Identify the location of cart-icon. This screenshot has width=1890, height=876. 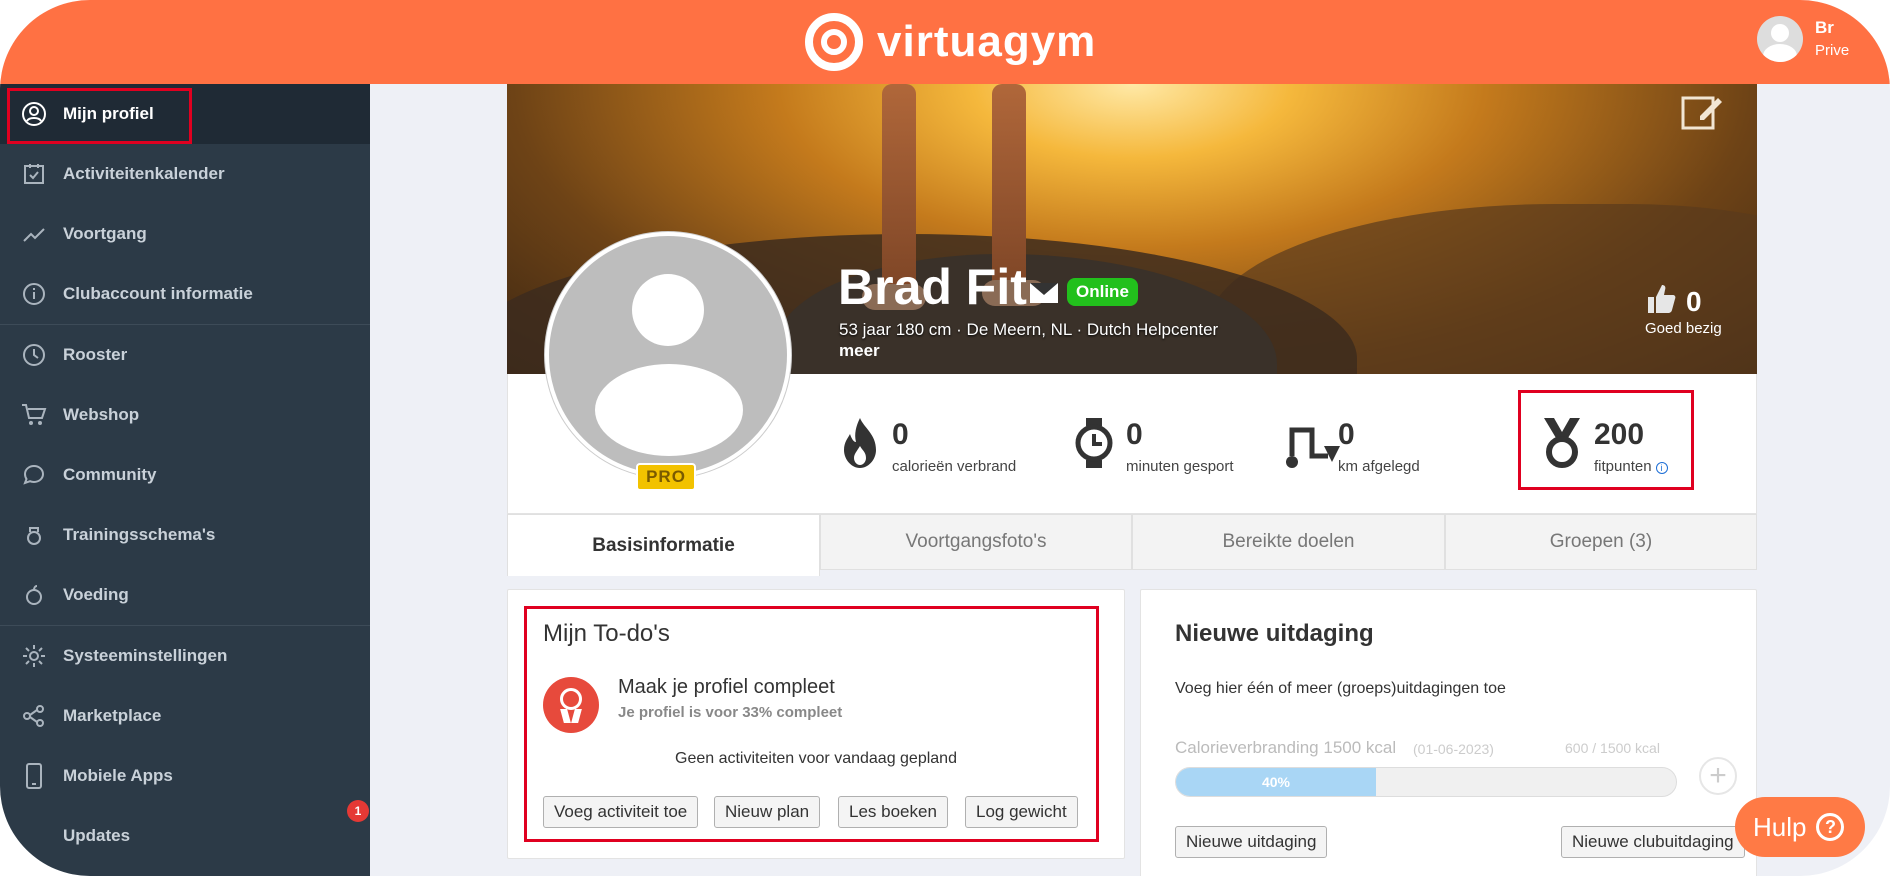
(34, 415).